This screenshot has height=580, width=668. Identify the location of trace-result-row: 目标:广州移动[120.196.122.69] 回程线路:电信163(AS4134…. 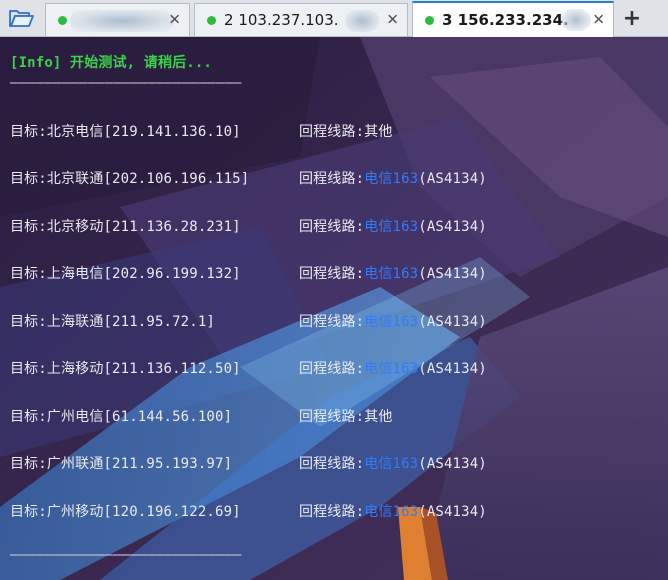
(248, 511).